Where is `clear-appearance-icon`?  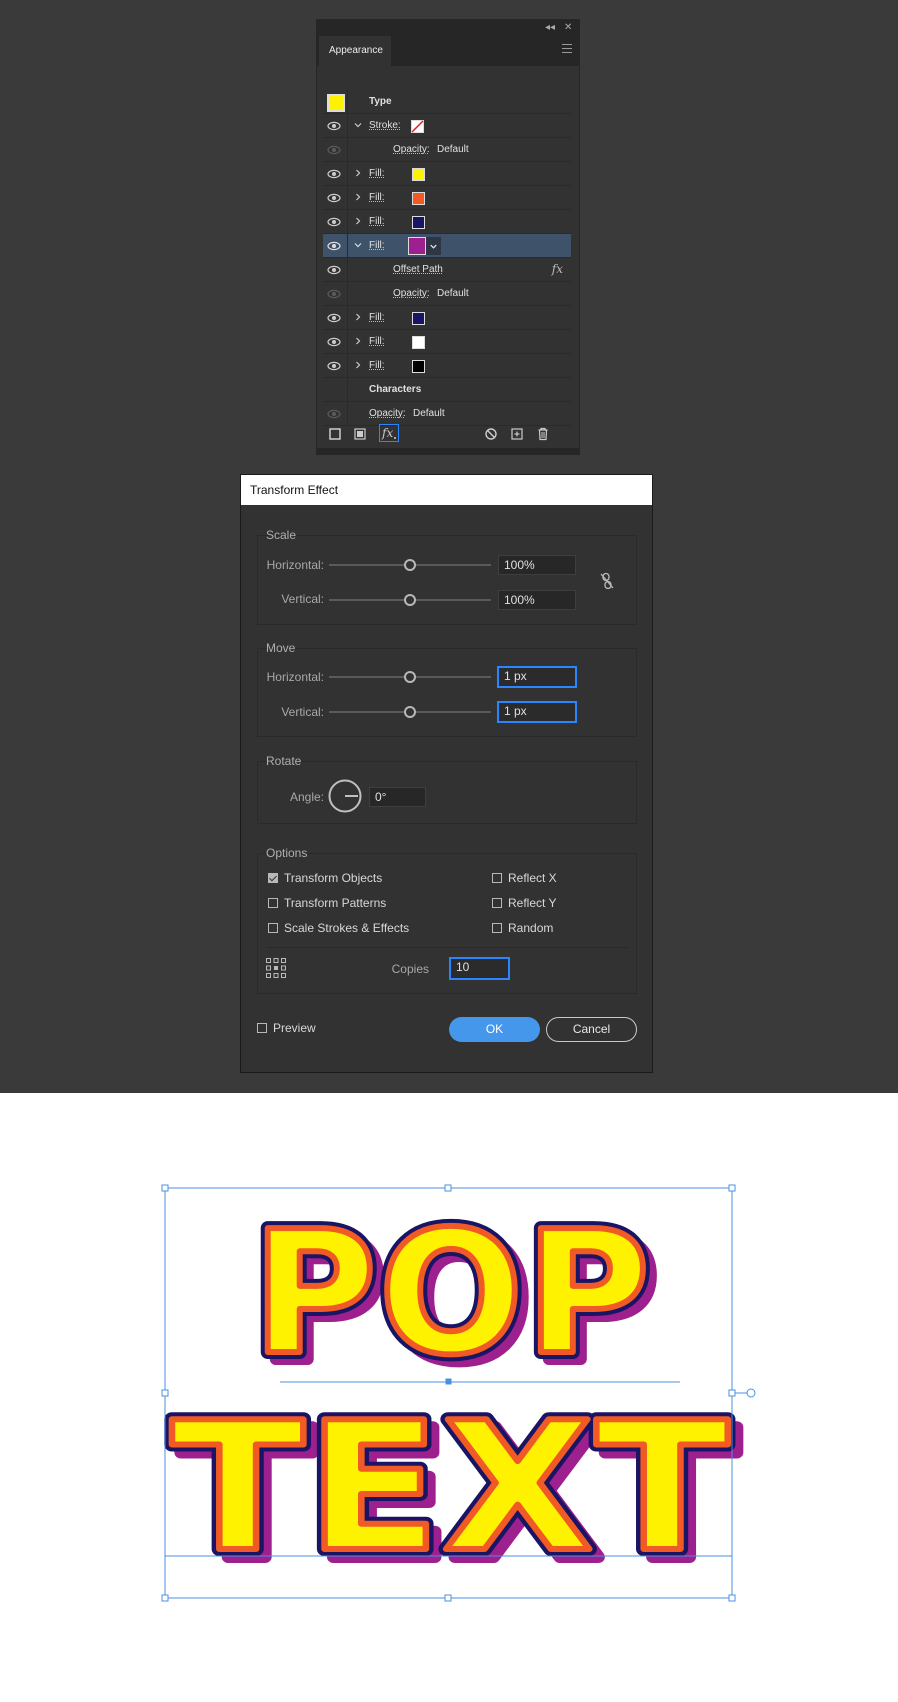
clear-appearance-icon is located at coordinates (491, 434).